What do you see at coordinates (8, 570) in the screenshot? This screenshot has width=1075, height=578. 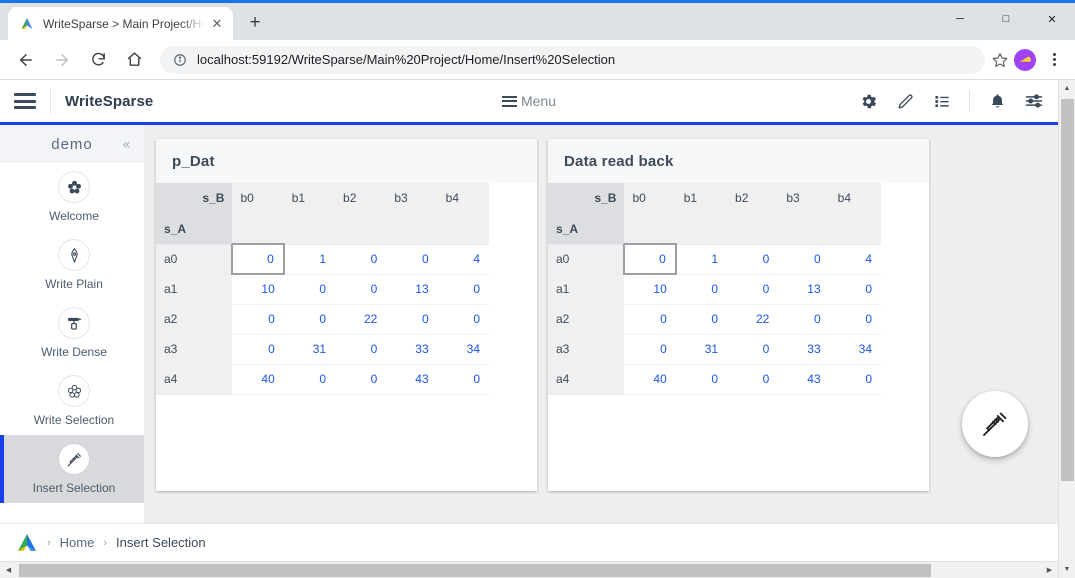 I see `scroll-left-arrow-icon: ◀` at bounding box center [8, 570].